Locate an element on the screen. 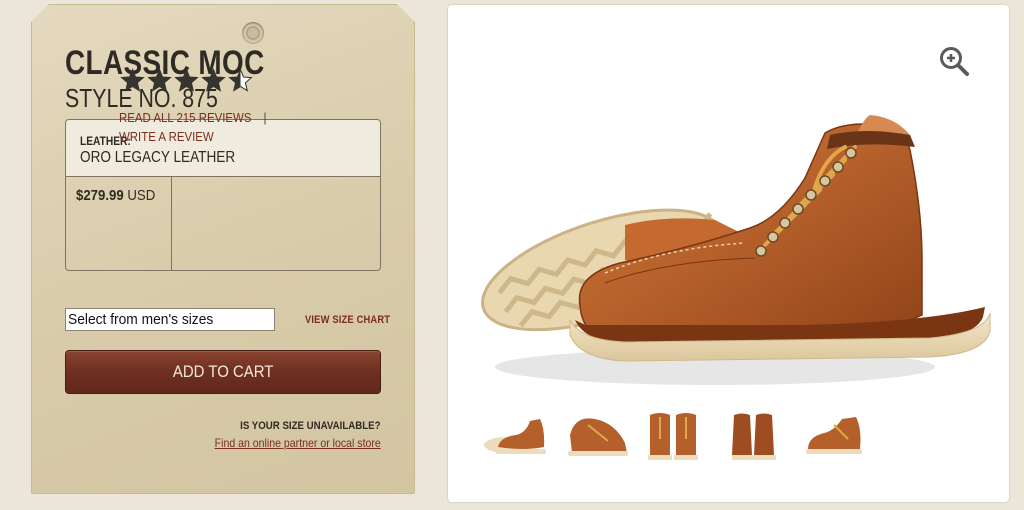  zoom-in-icon is located at coordinates (954, 61).